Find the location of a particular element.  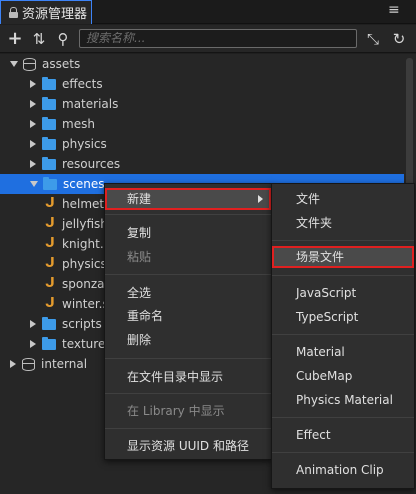

menu-item-new: 新建 is located at coordinates (188, 199).